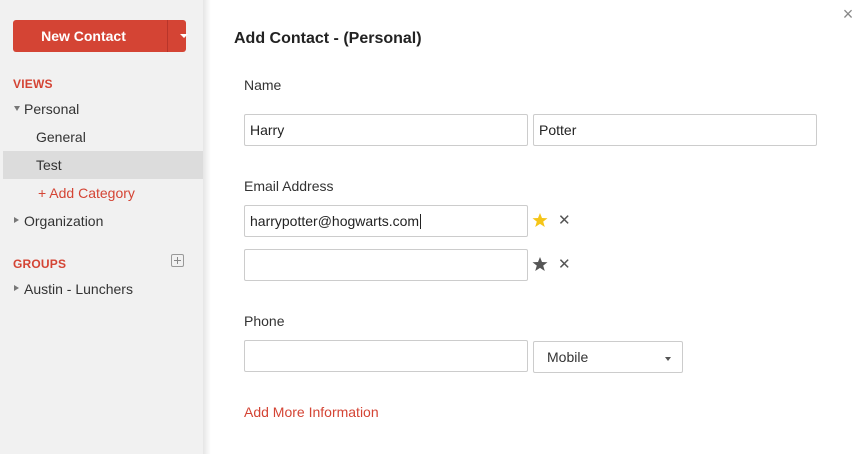 The height and width of the screenshot is (454, 859). I want to click on sidebar-item-personal: Personal, so click(101, 109).